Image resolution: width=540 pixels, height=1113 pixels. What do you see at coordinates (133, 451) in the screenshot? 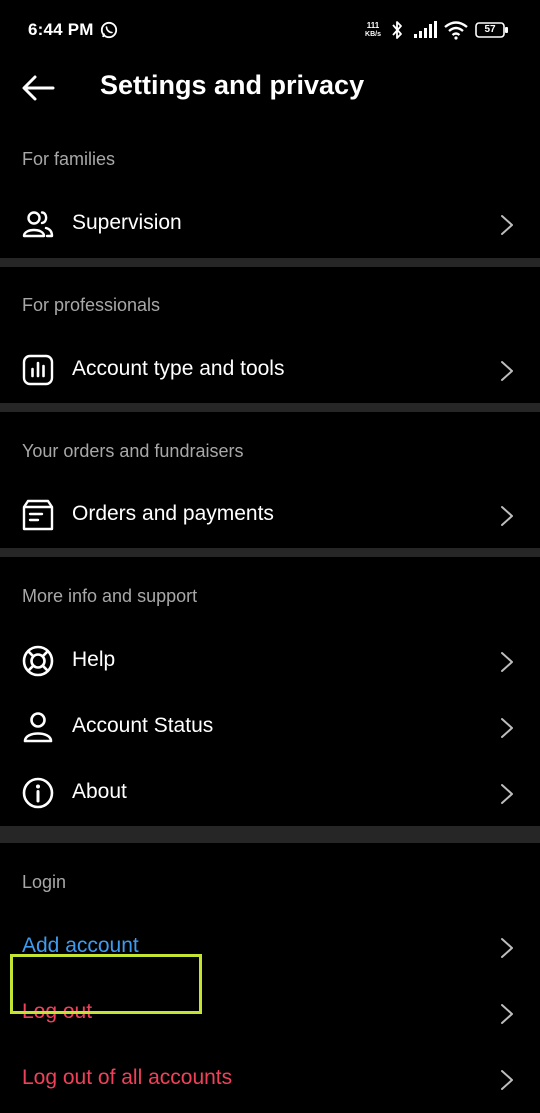
I see `section-label-orders: Your orders and fundraisers` at bounding box center [133, 451].